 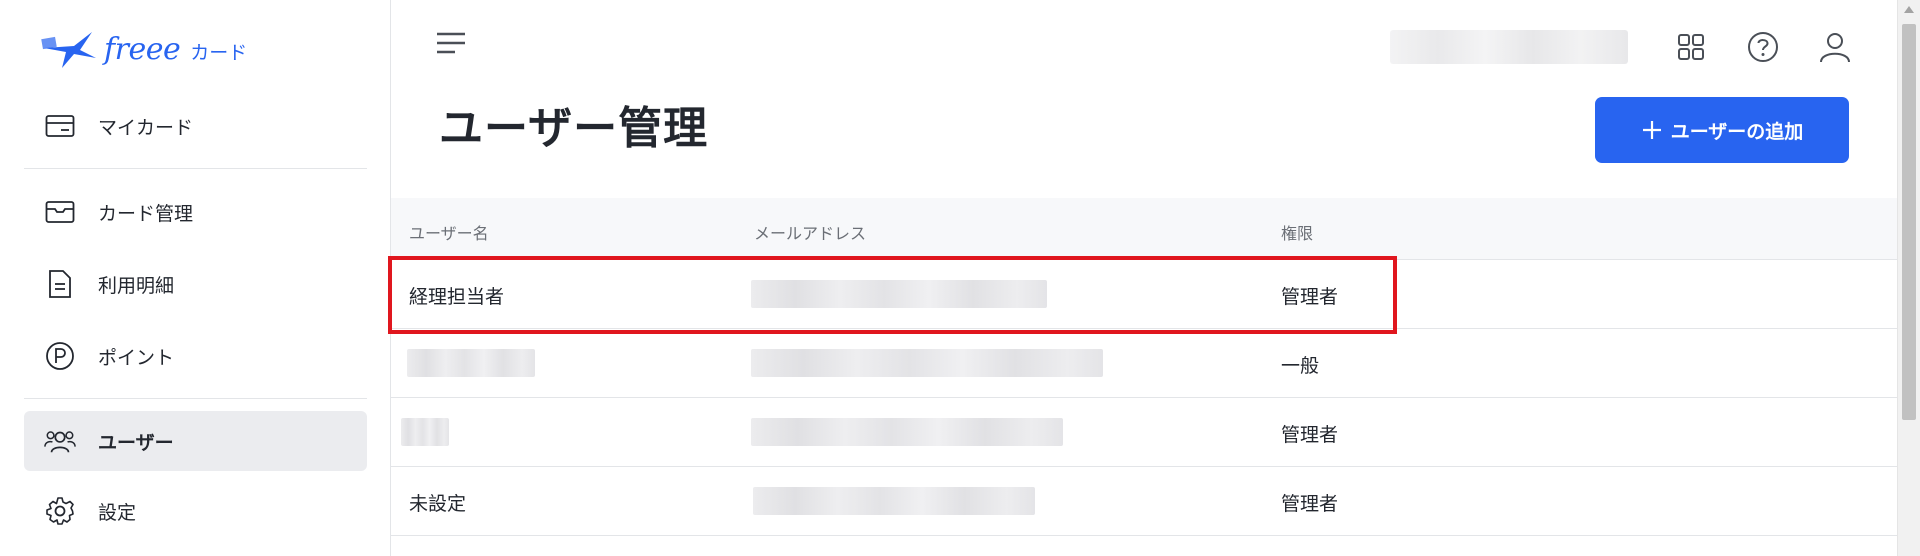 I want to click on card-box-icon, so click(x=60, y=212).